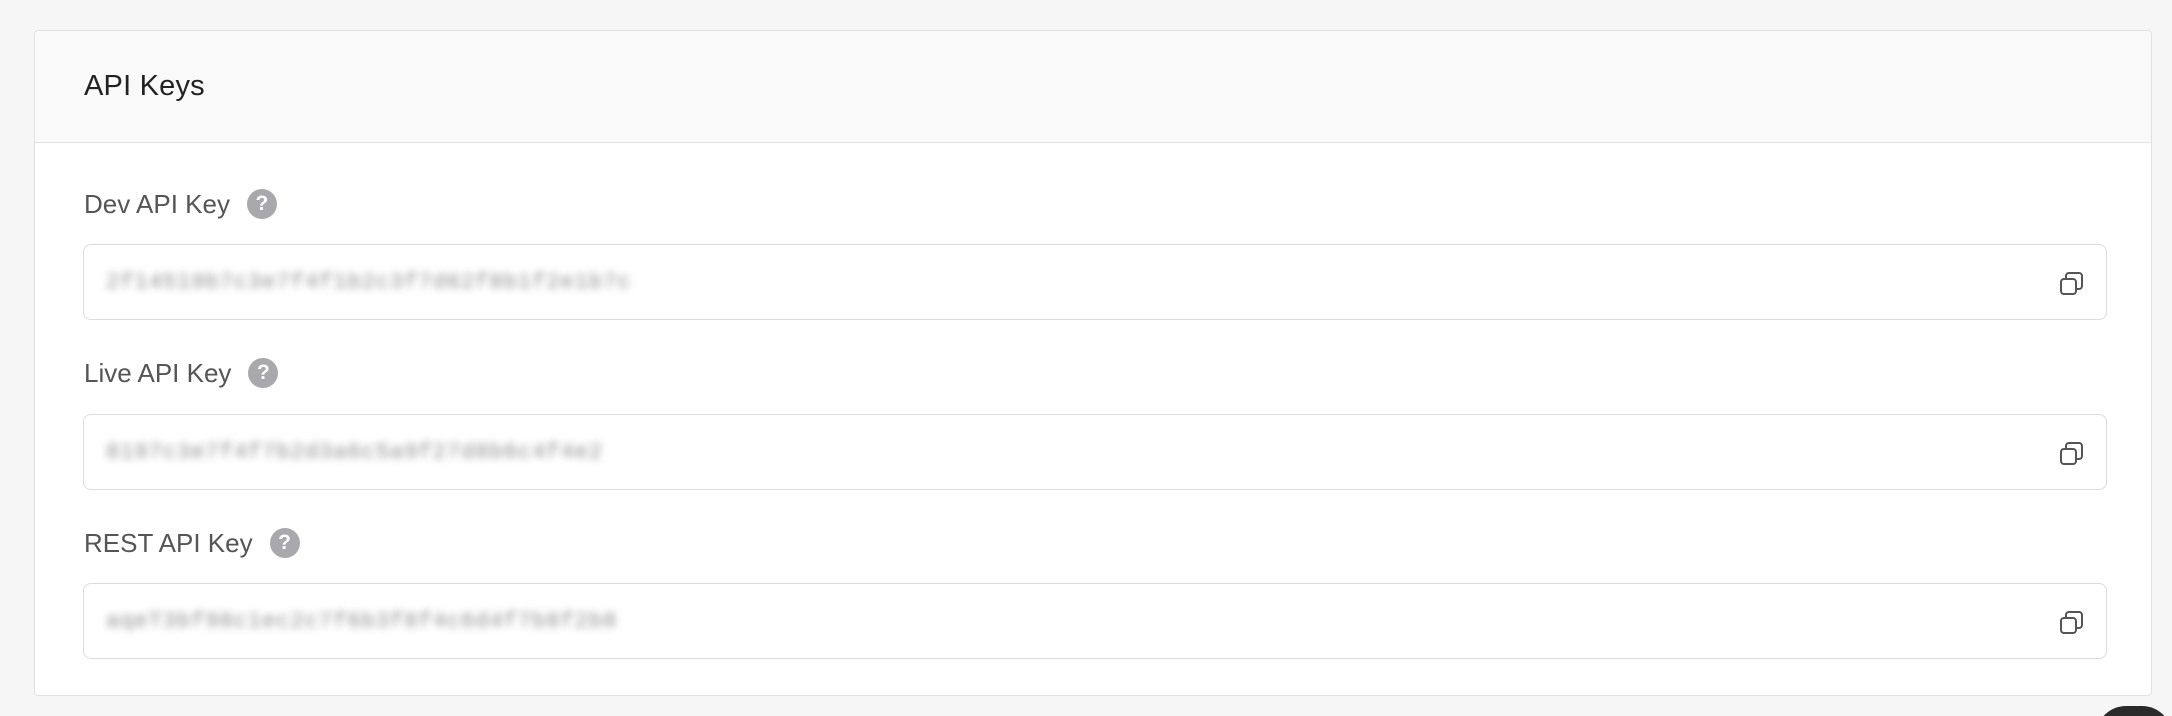  Describe the element at coordinates (1095, 282) in the screenshot. I see `dev-api-key-field: 2f14519b7c3e7f4f1b2c3f7d62f8b1f2e1b7c` at that location.